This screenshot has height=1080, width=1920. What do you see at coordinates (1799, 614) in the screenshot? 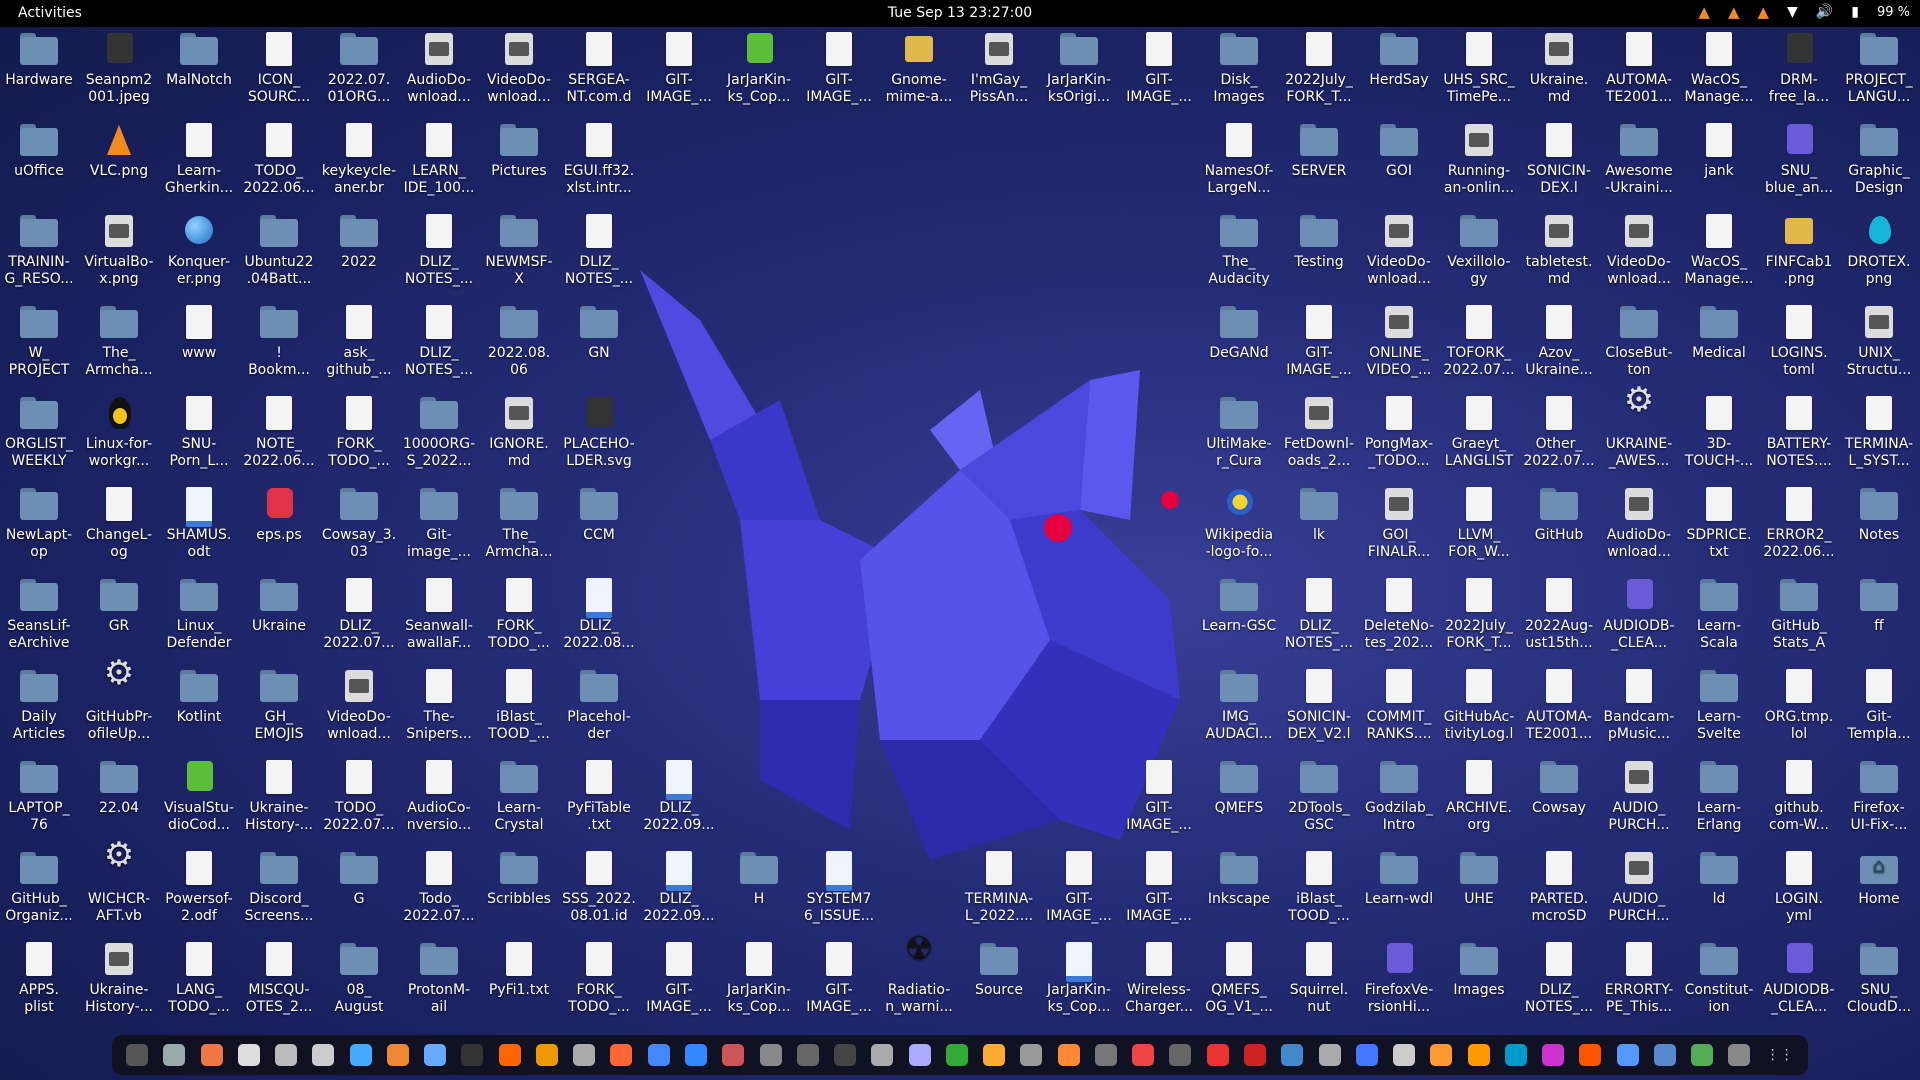
I see `desktop-file-folder: GitHub_ Stats_A` at bounding box center [1799, 614].